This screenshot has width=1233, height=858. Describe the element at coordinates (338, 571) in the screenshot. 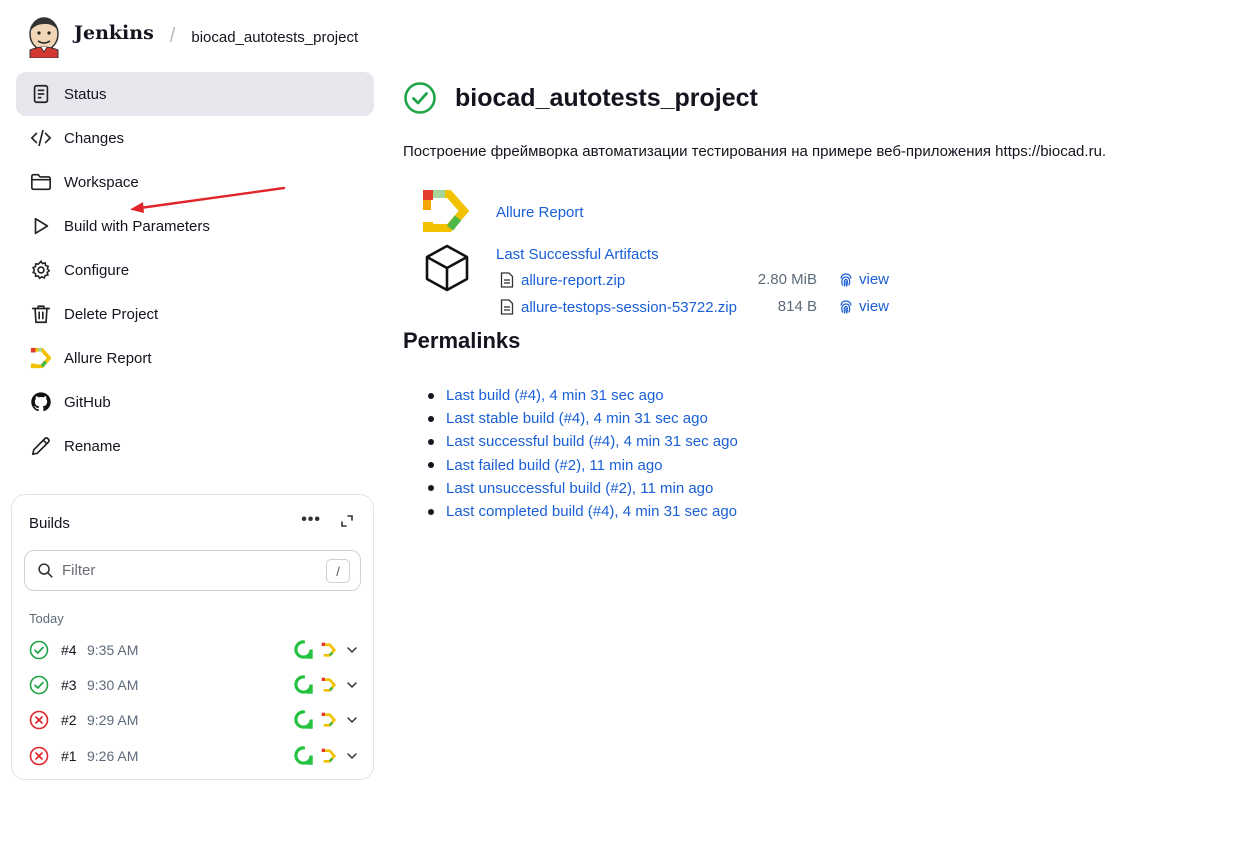

I see `shortcut-key-badge: /` at that location.